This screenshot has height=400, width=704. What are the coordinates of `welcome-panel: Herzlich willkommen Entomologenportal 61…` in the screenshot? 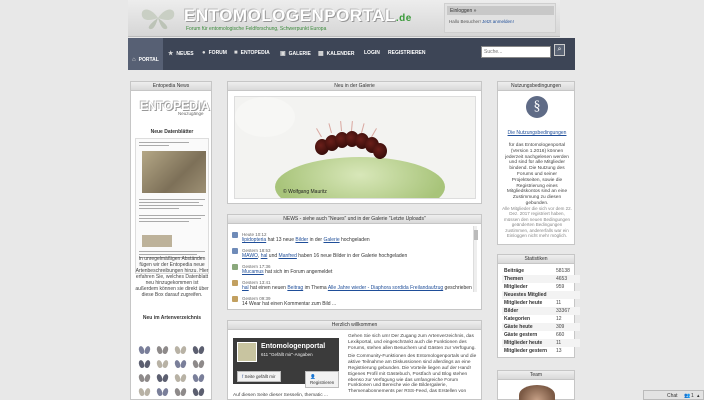 It's located at (354, 360).